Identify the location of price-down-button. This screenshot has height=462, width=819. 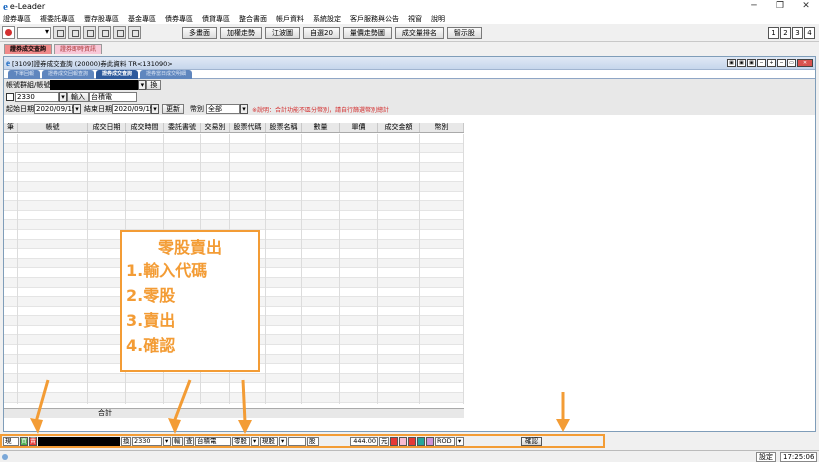
(421, 441).